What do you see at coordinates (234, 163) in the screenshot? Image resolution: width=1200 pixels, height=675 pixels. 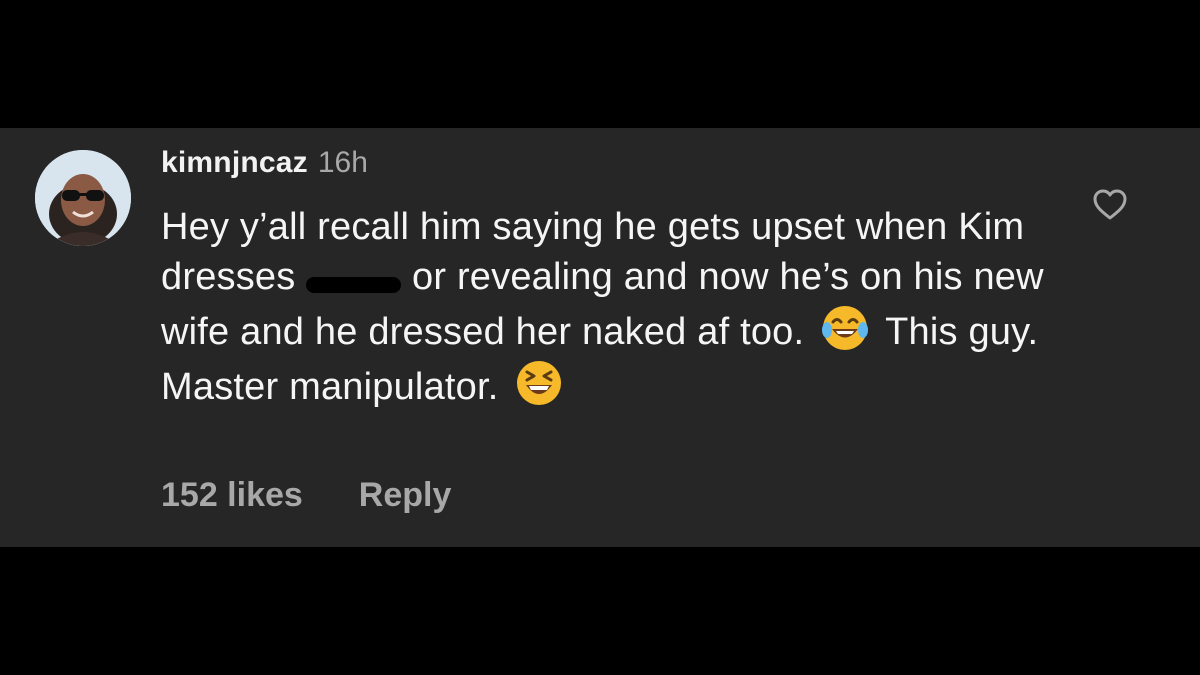 I see `username: kimnjncaz` at bounding box center [234, 163].